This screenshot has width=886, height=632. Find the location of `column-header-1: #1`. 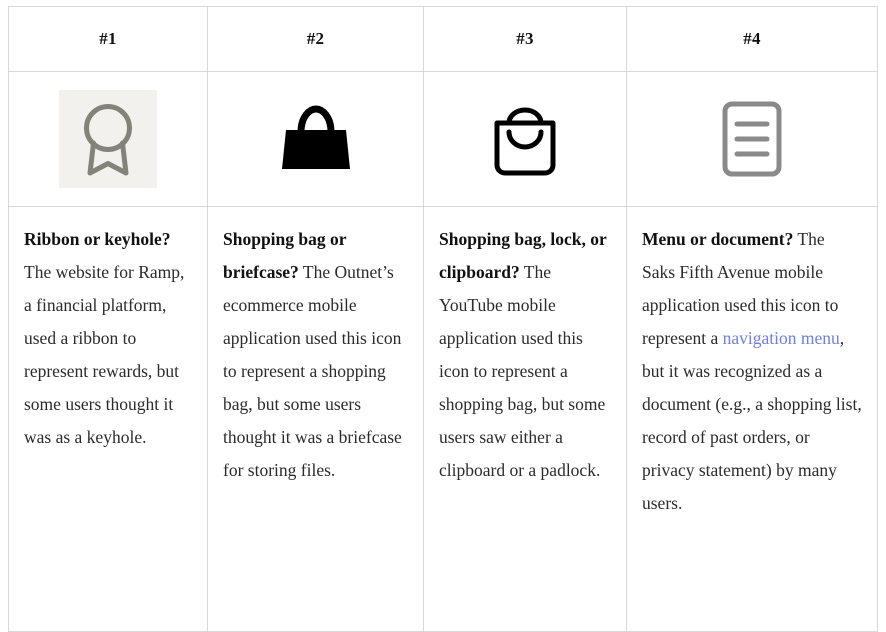

column-header-1: #1 is located at coordinates (108, 39).